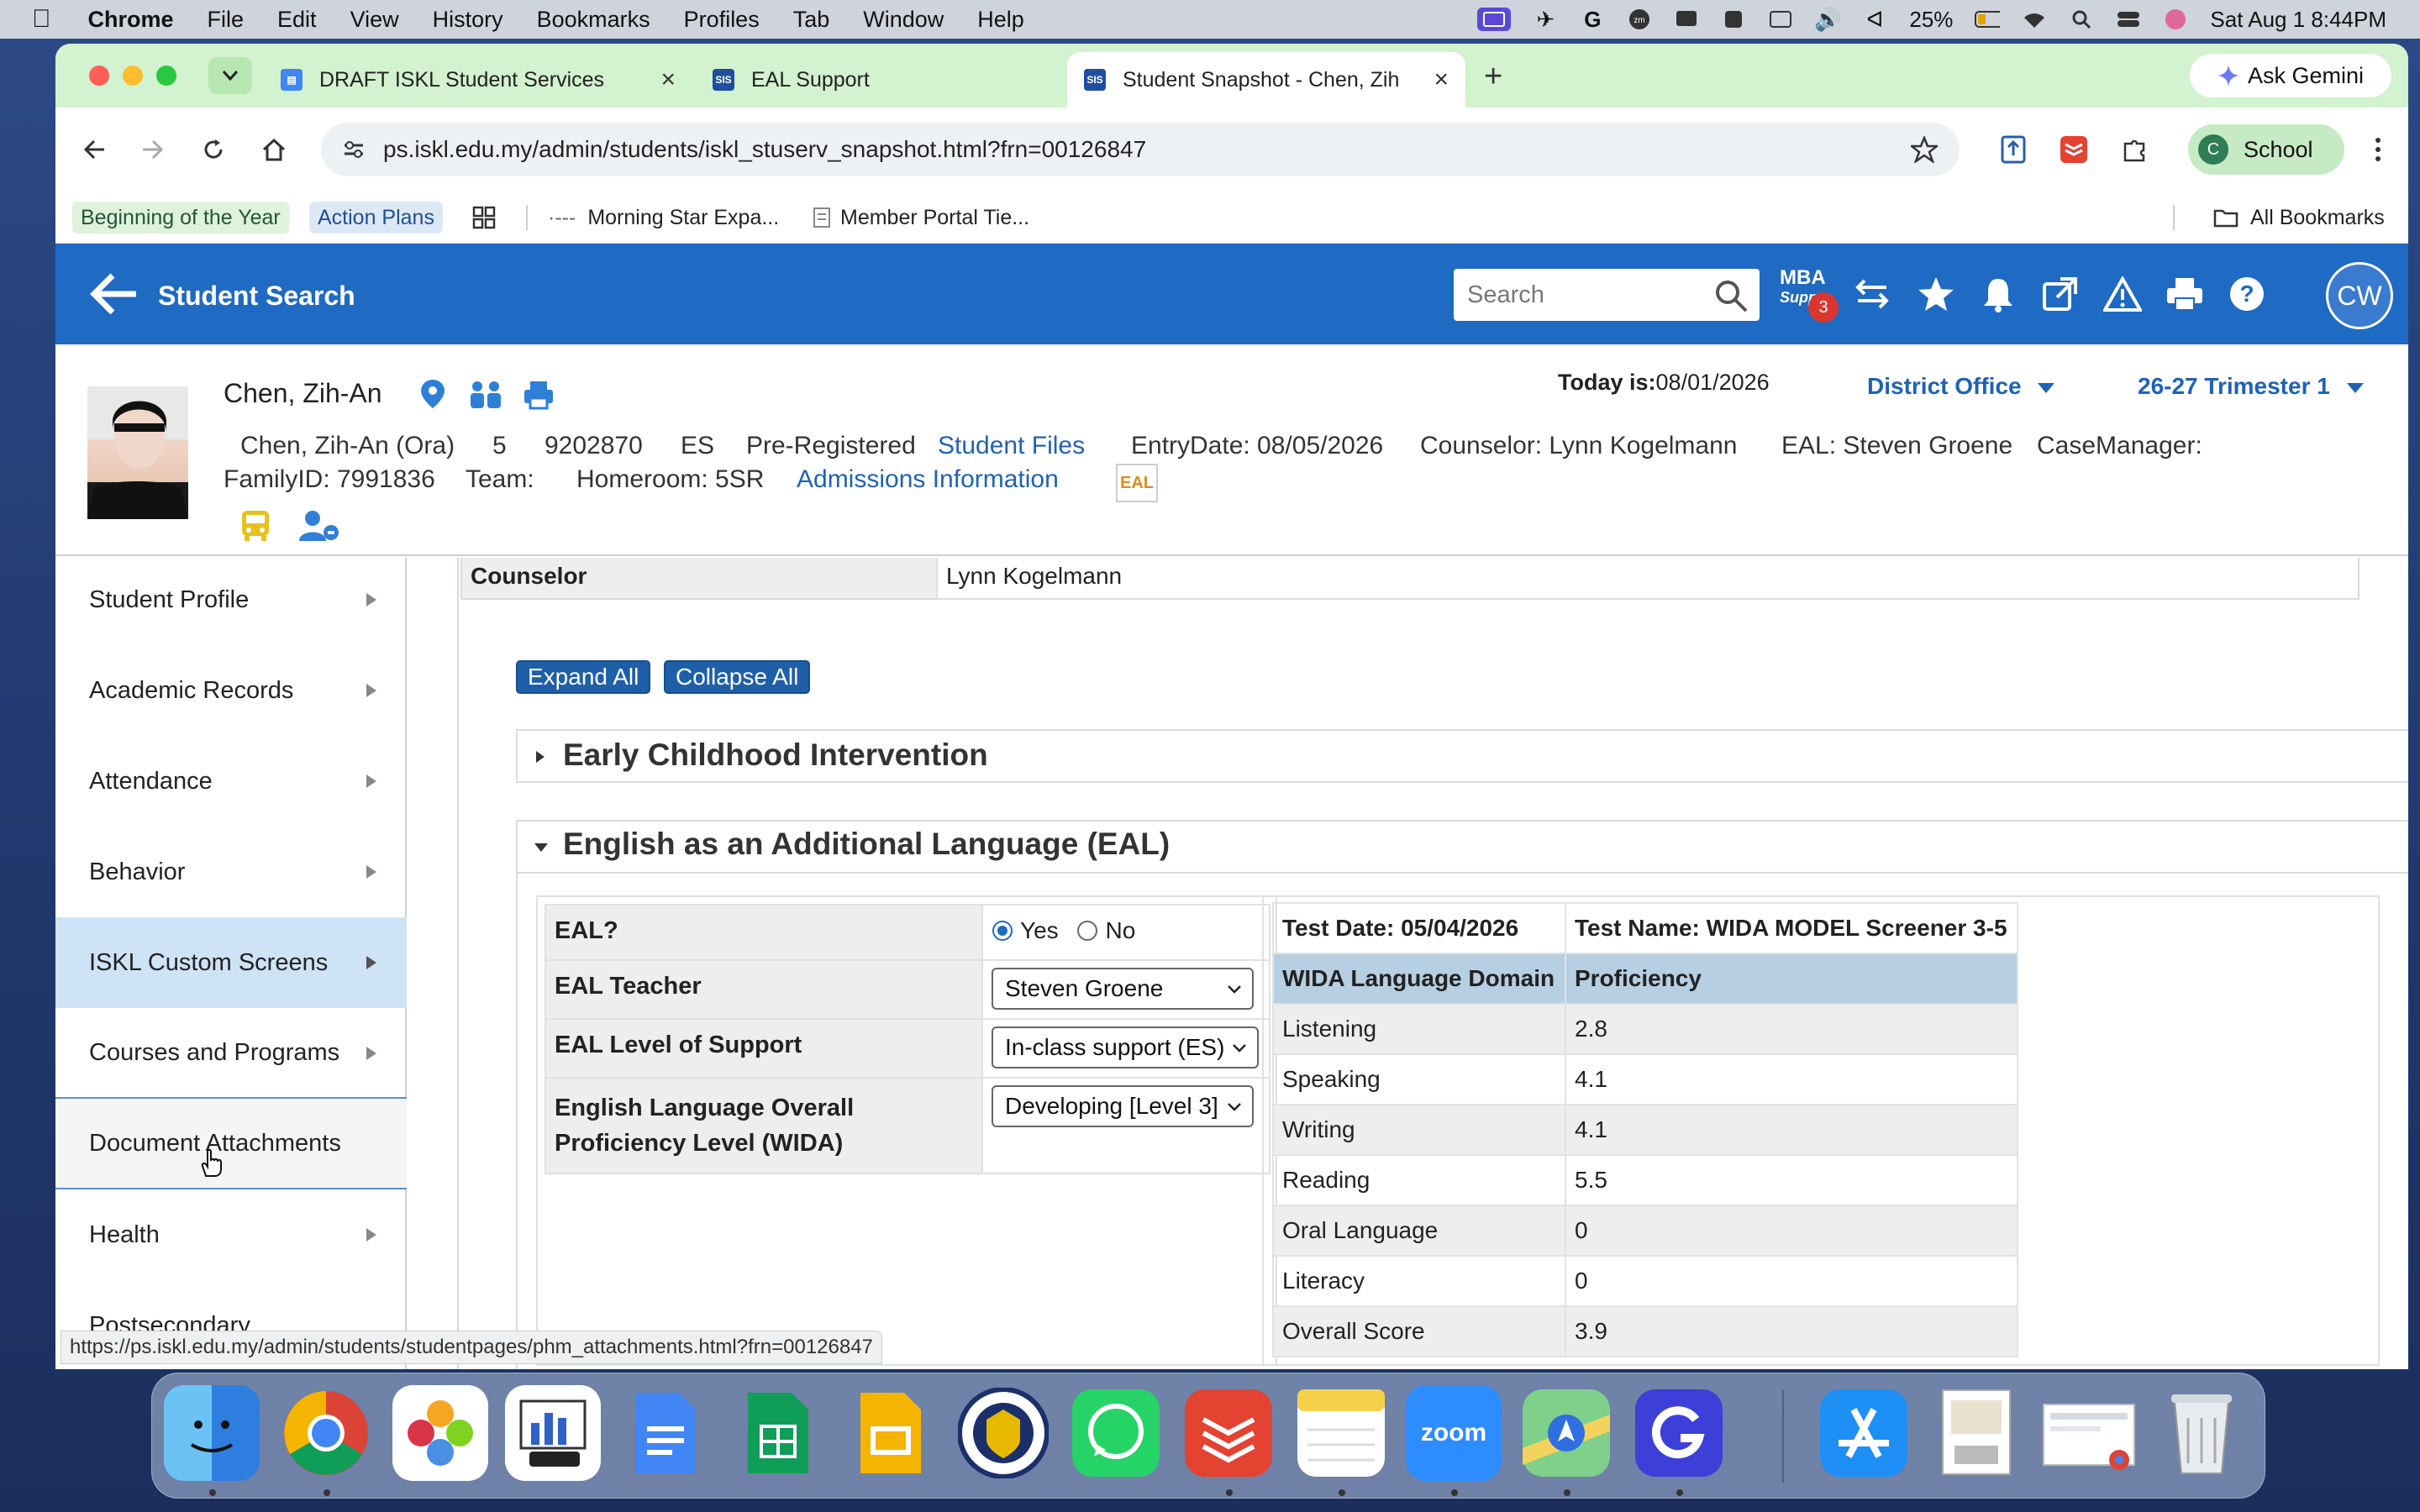 This screenshot has height=1512, width=2420. Describe the element at coordinates (1012, 446) in the screenshot. I see `student-files-link: Student Files` at that location.